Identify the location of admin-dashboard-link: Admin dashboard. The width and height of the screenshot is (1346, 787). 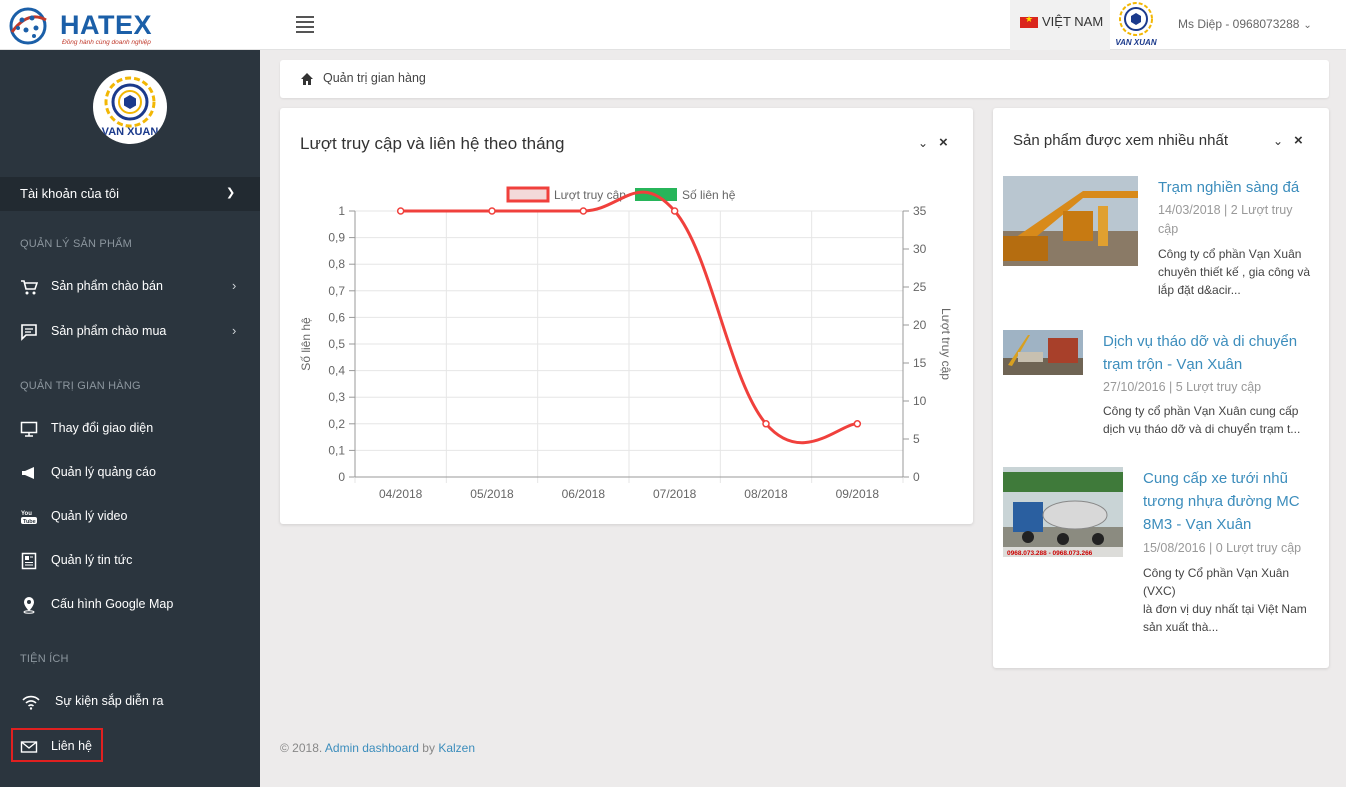
(372, 748).